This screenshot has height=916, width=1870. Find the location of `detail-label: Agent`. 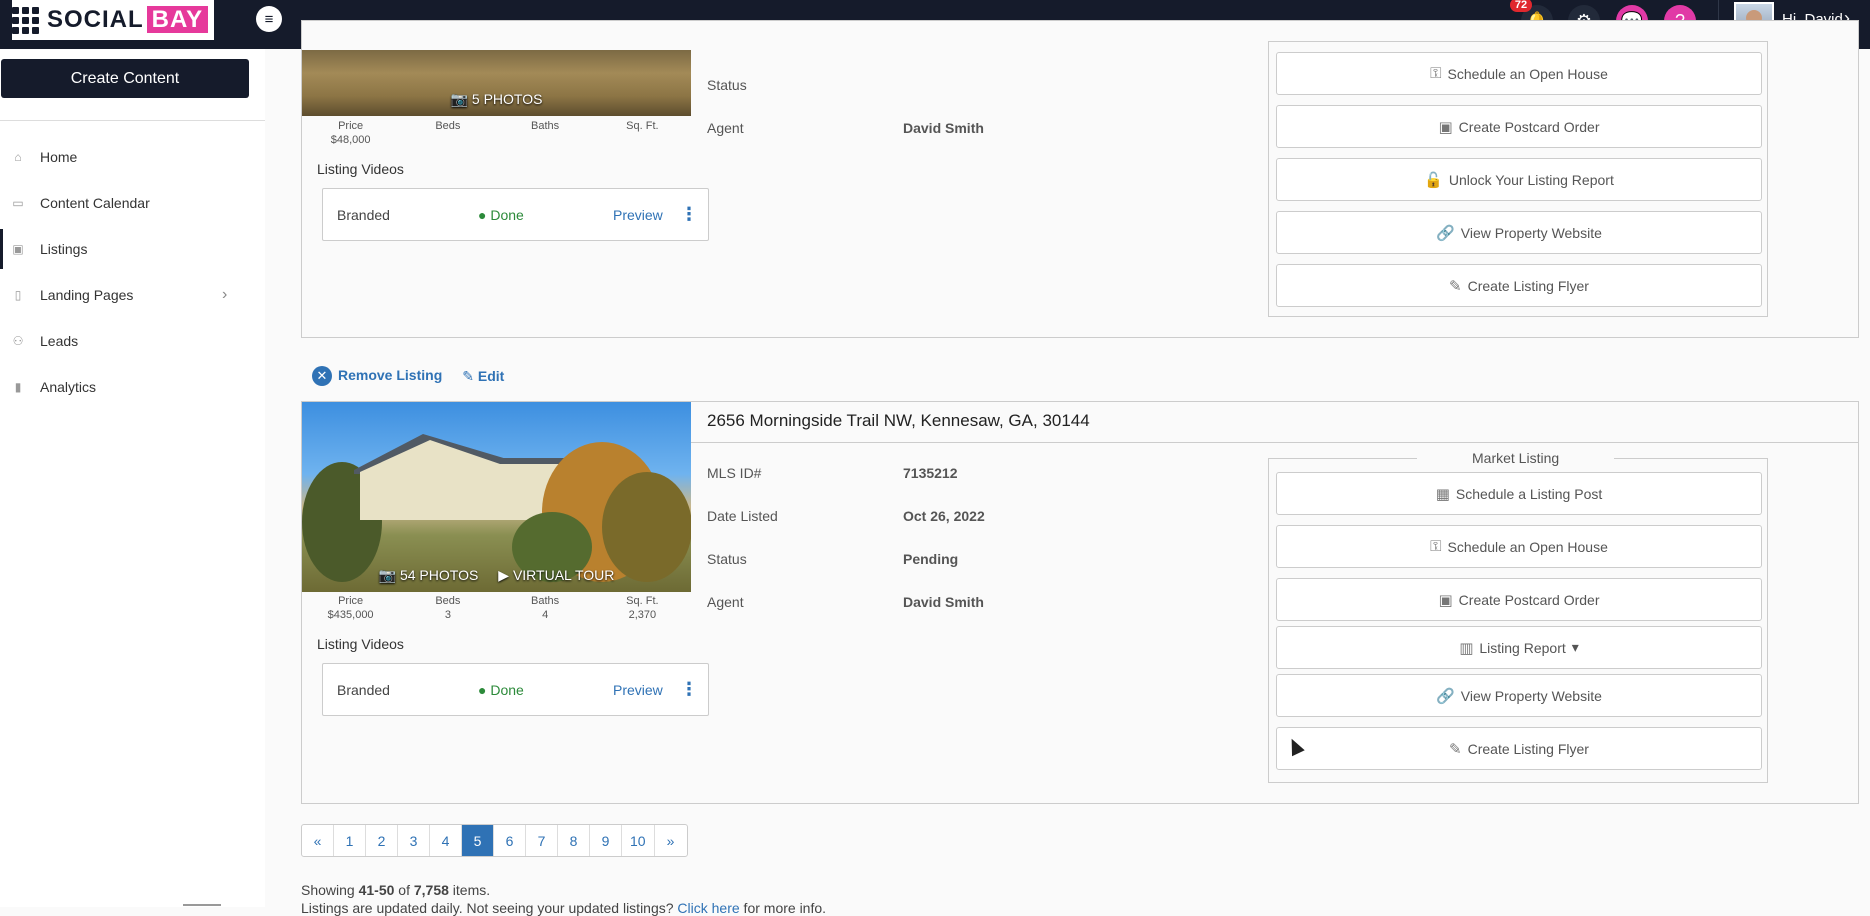

detail-label: Agent is located at coordinates (725, 602).